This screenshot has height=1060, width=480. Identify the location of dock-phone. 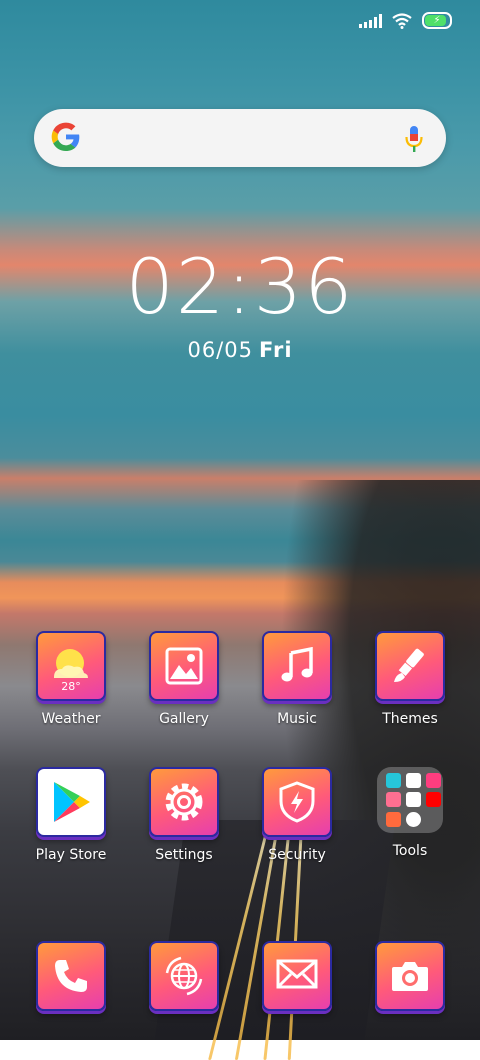
(71, 976).